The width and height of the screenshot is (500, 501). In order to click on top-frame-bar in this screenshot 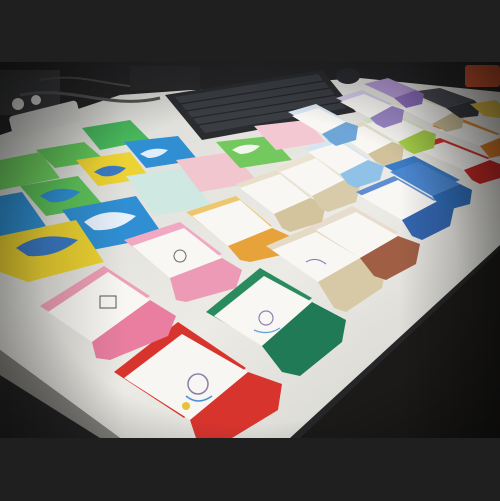, I will do `click(250, 31)`.